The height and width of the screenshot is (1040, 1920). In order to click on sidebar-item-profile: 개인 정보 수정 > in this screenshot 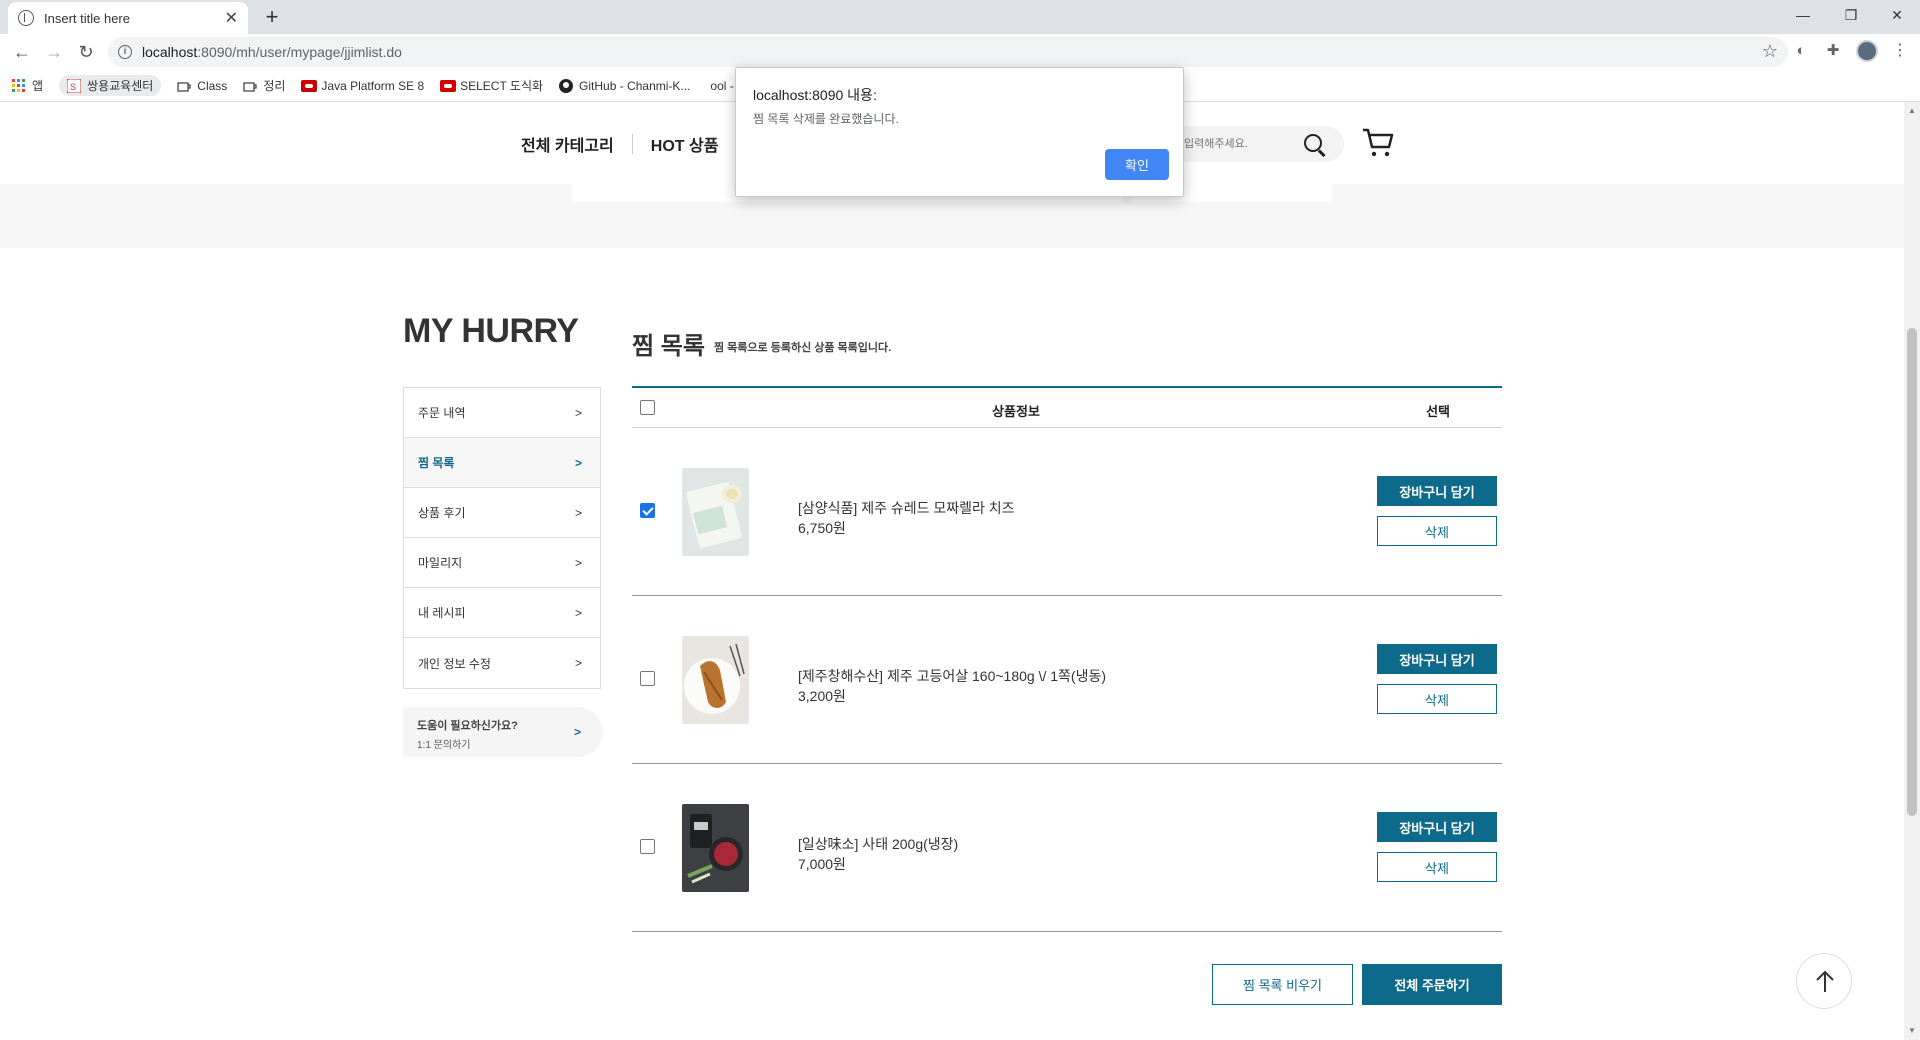, I will do `click(502, 663)`.